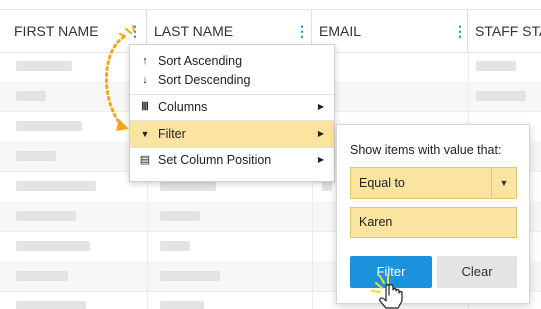 Image resolution: width=541 pixels, height=309 pixels. What do you see at coordinates (426, 150) in the screenshot?
I see `filter-panel-title: Show items with value that:` at bounding box center [426, 150].